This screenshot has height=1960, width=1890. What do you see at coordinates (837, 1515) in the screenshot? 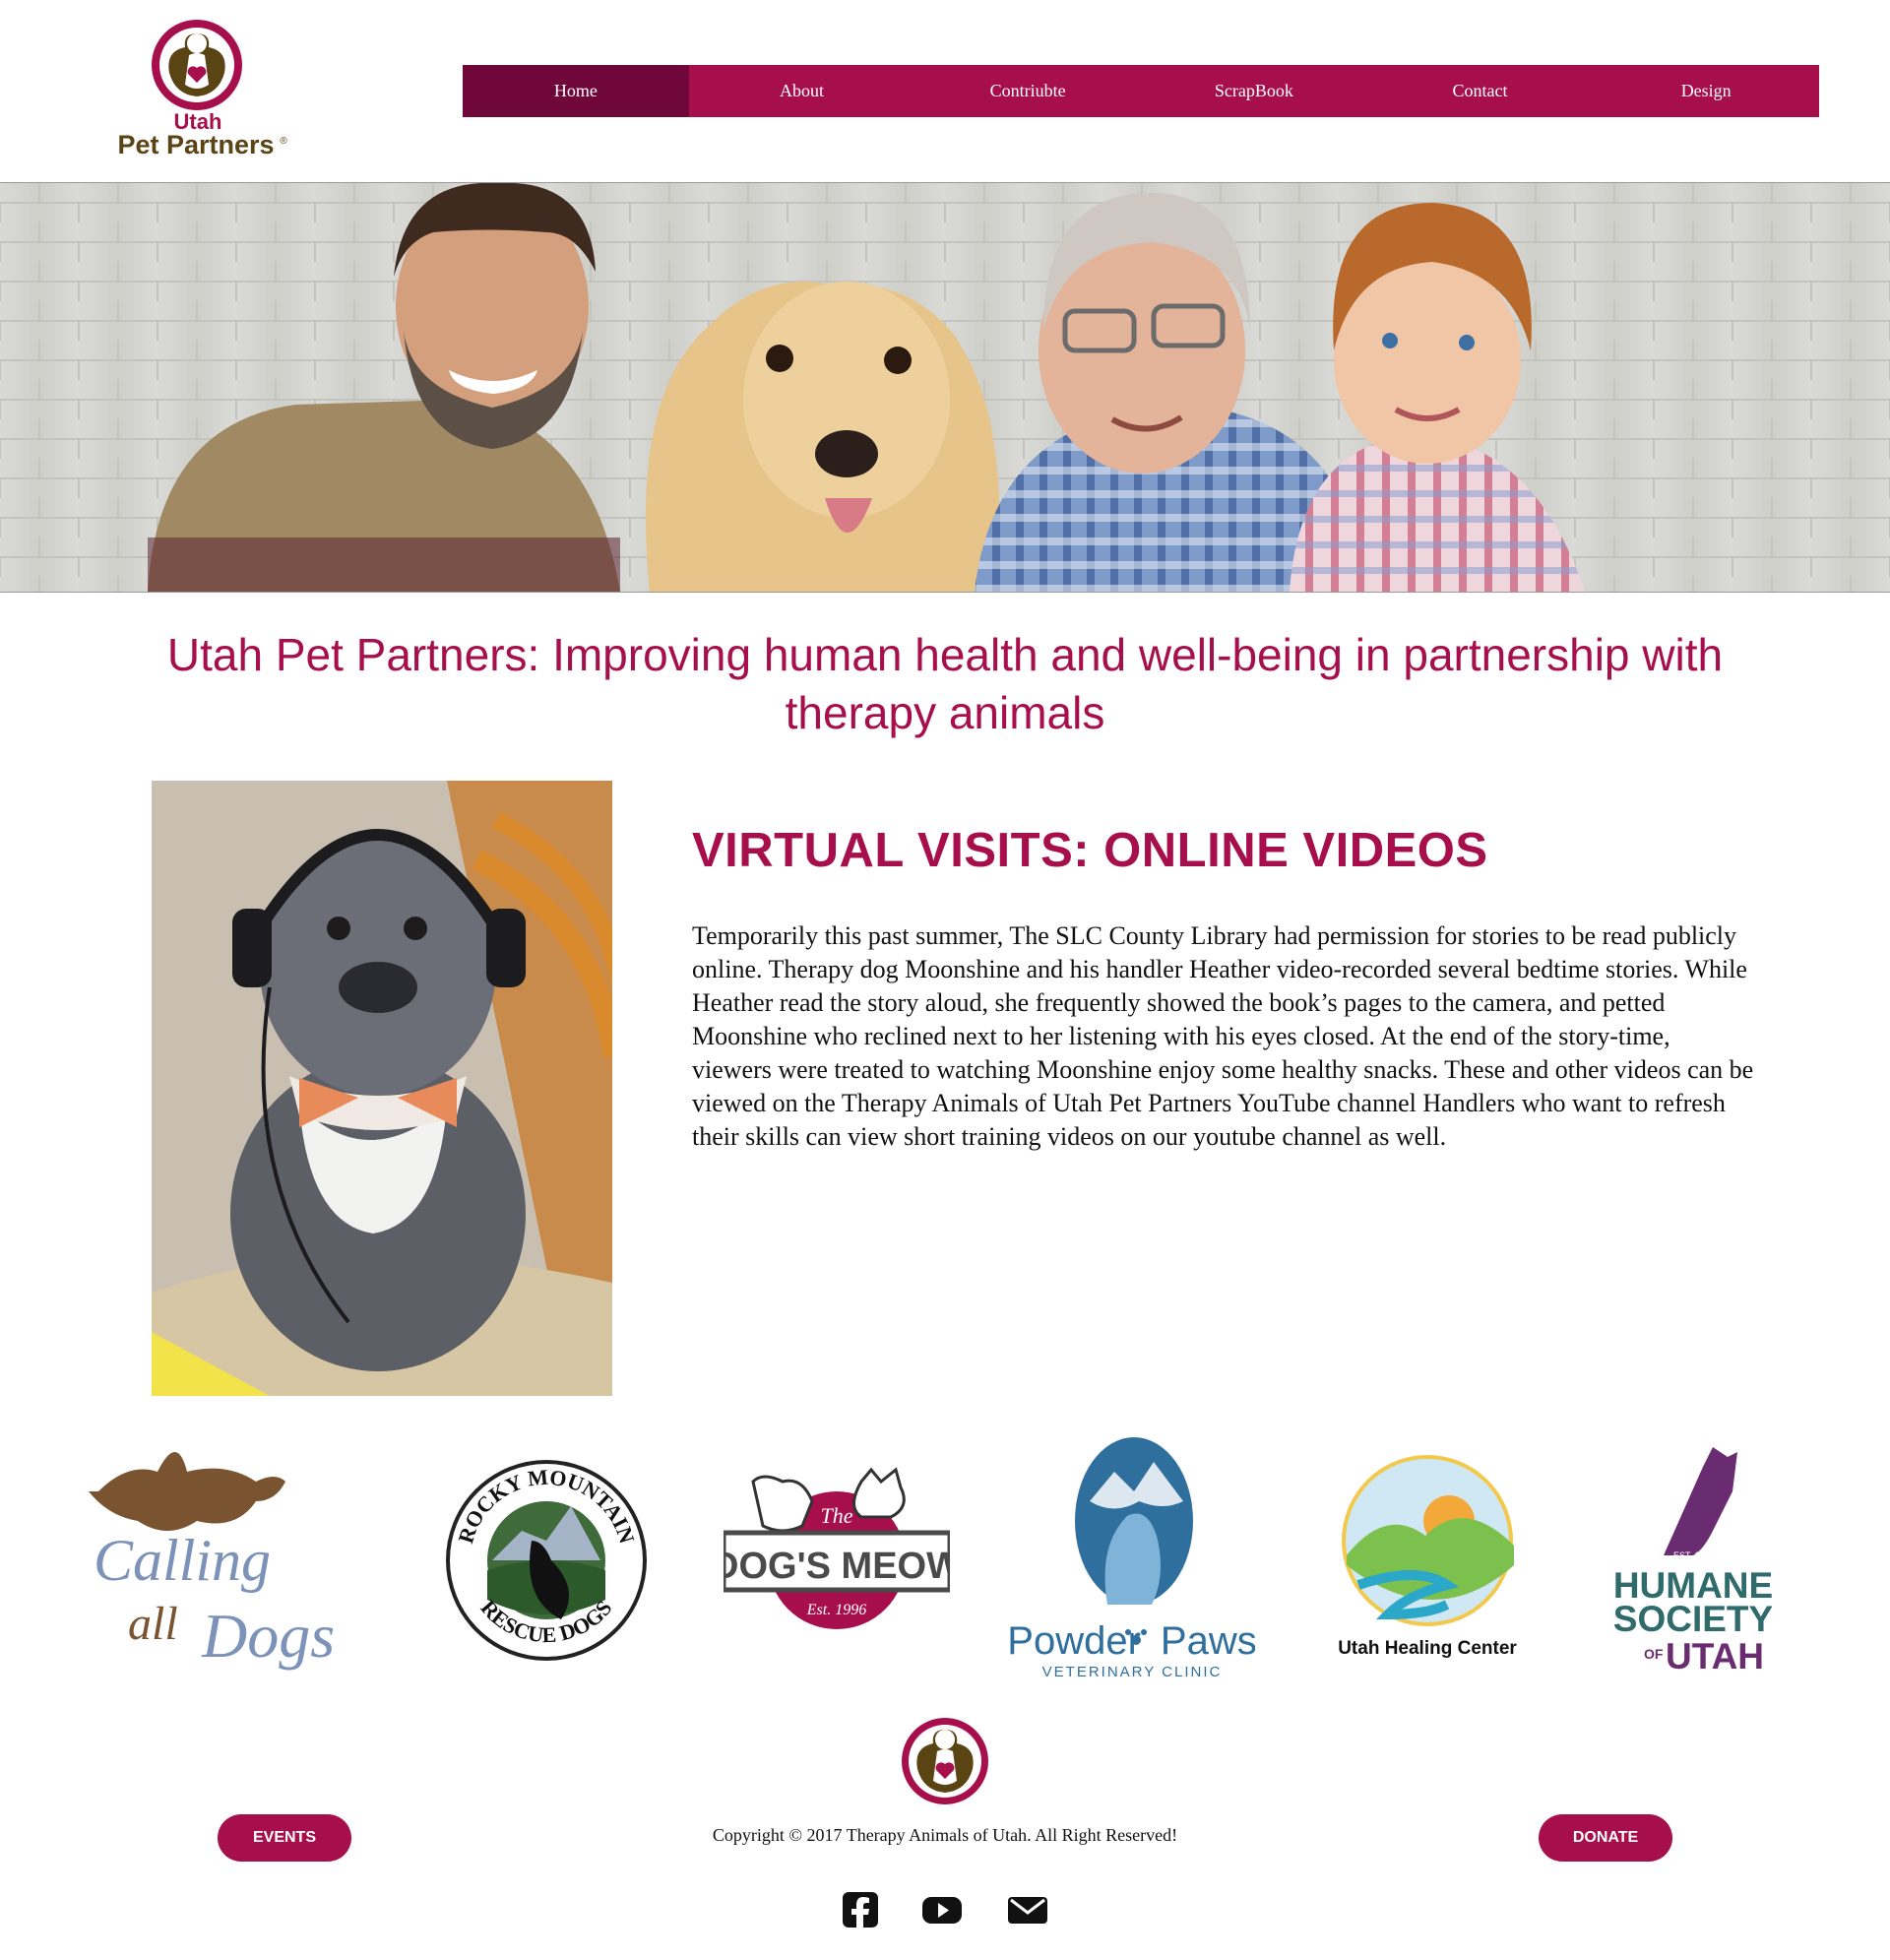
I see `dogs-meow-the: The` at bounding box center [837, 1515].